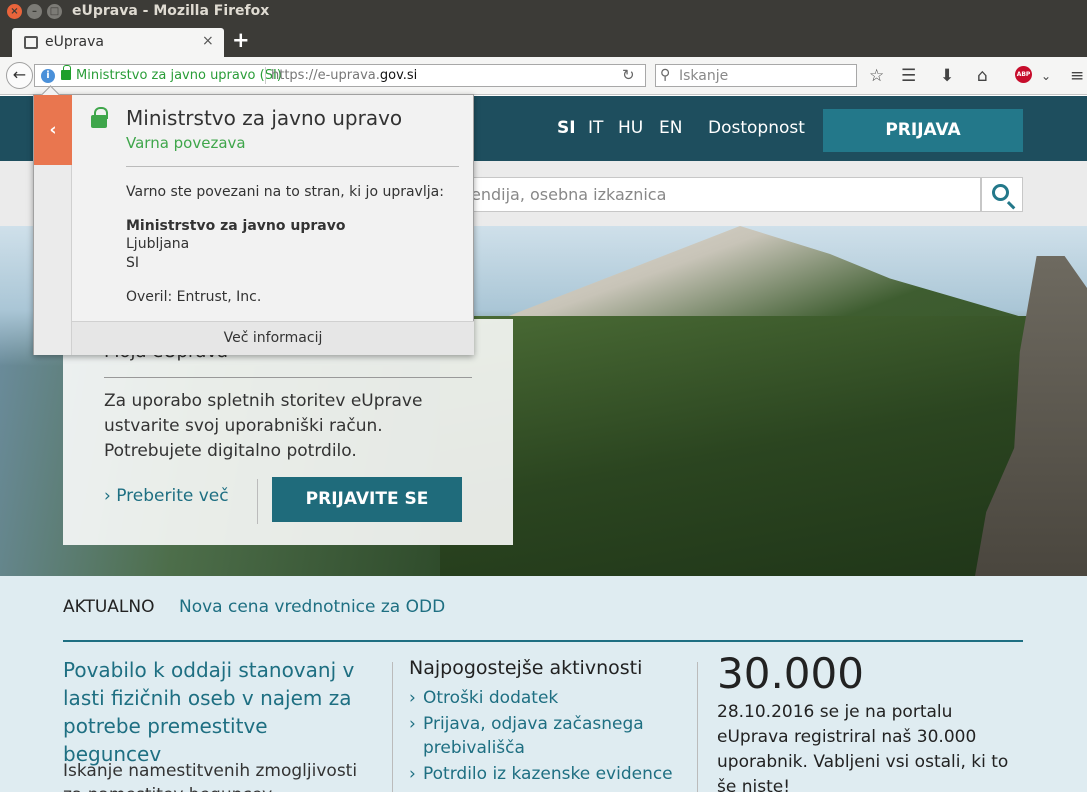 The width and height of the screenshot is (1087, 792). I want to click on search-icon: ⚲, so click(665, 75).